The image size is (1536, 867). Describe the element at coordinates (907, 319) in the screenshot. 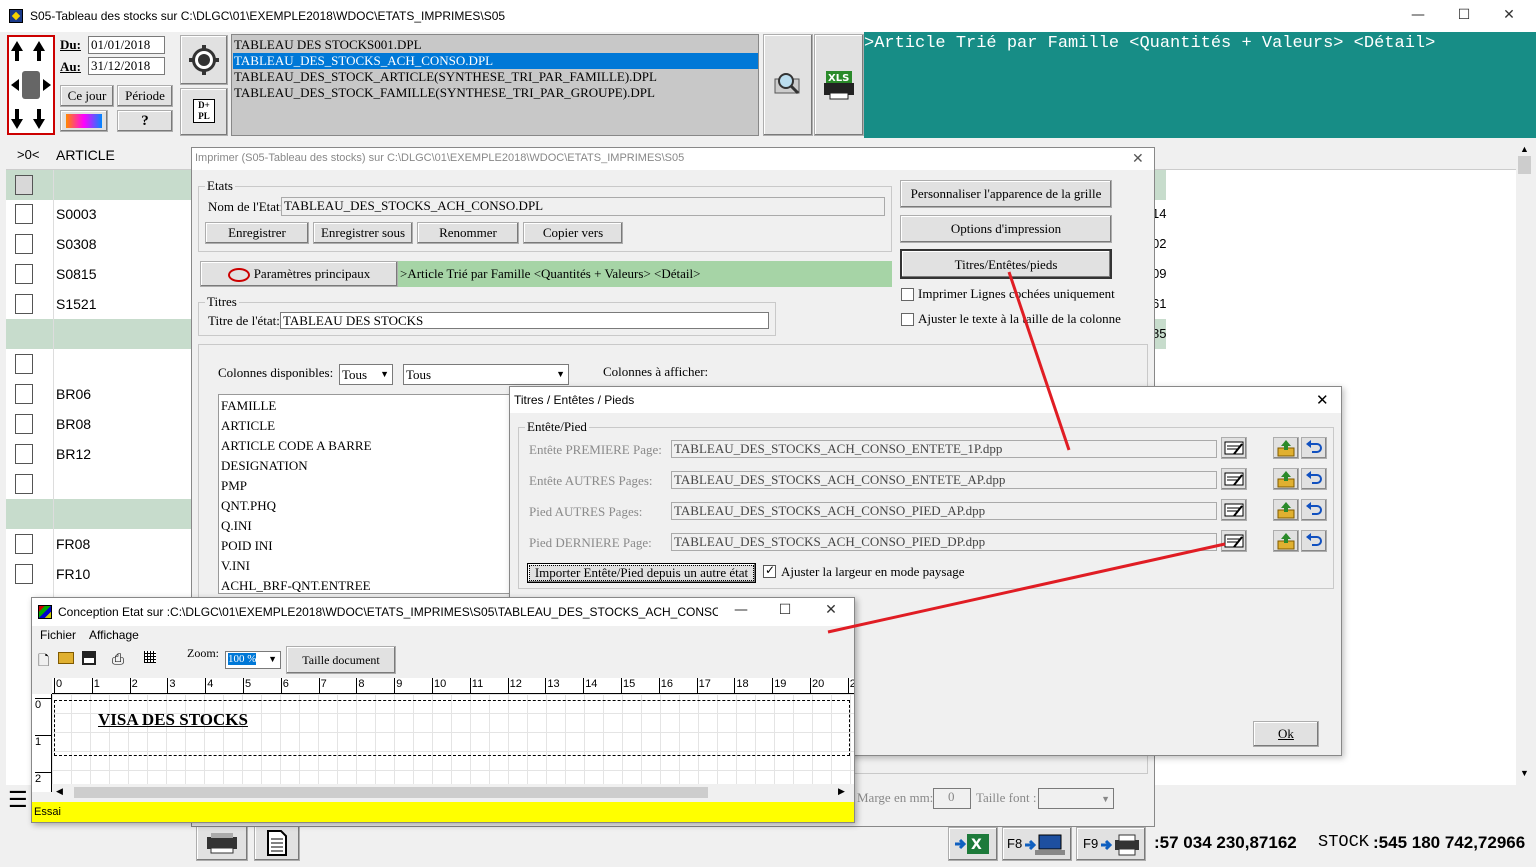

I see `ajuster-texte-checkbox` at that location.